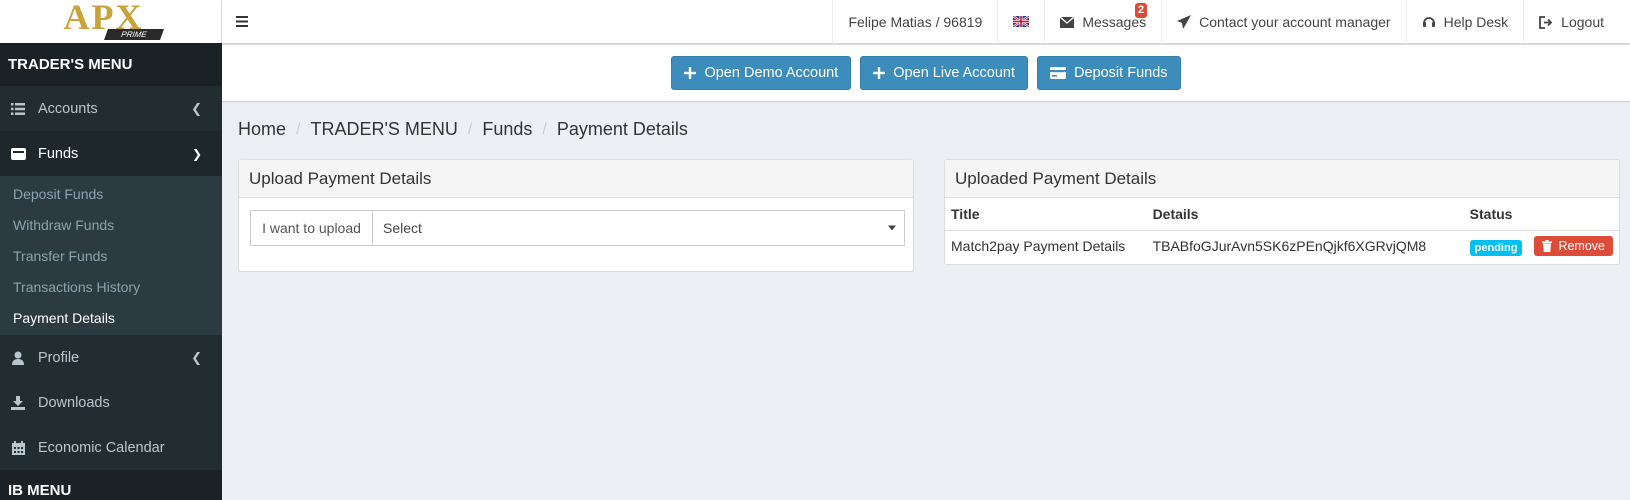 This screenshot has width=1630, height=500. What do you see at coordinates (101, 447) in the screenshot?
I see `sidebar-item-label: Economic Calendar` at bounding box center [101, 447].